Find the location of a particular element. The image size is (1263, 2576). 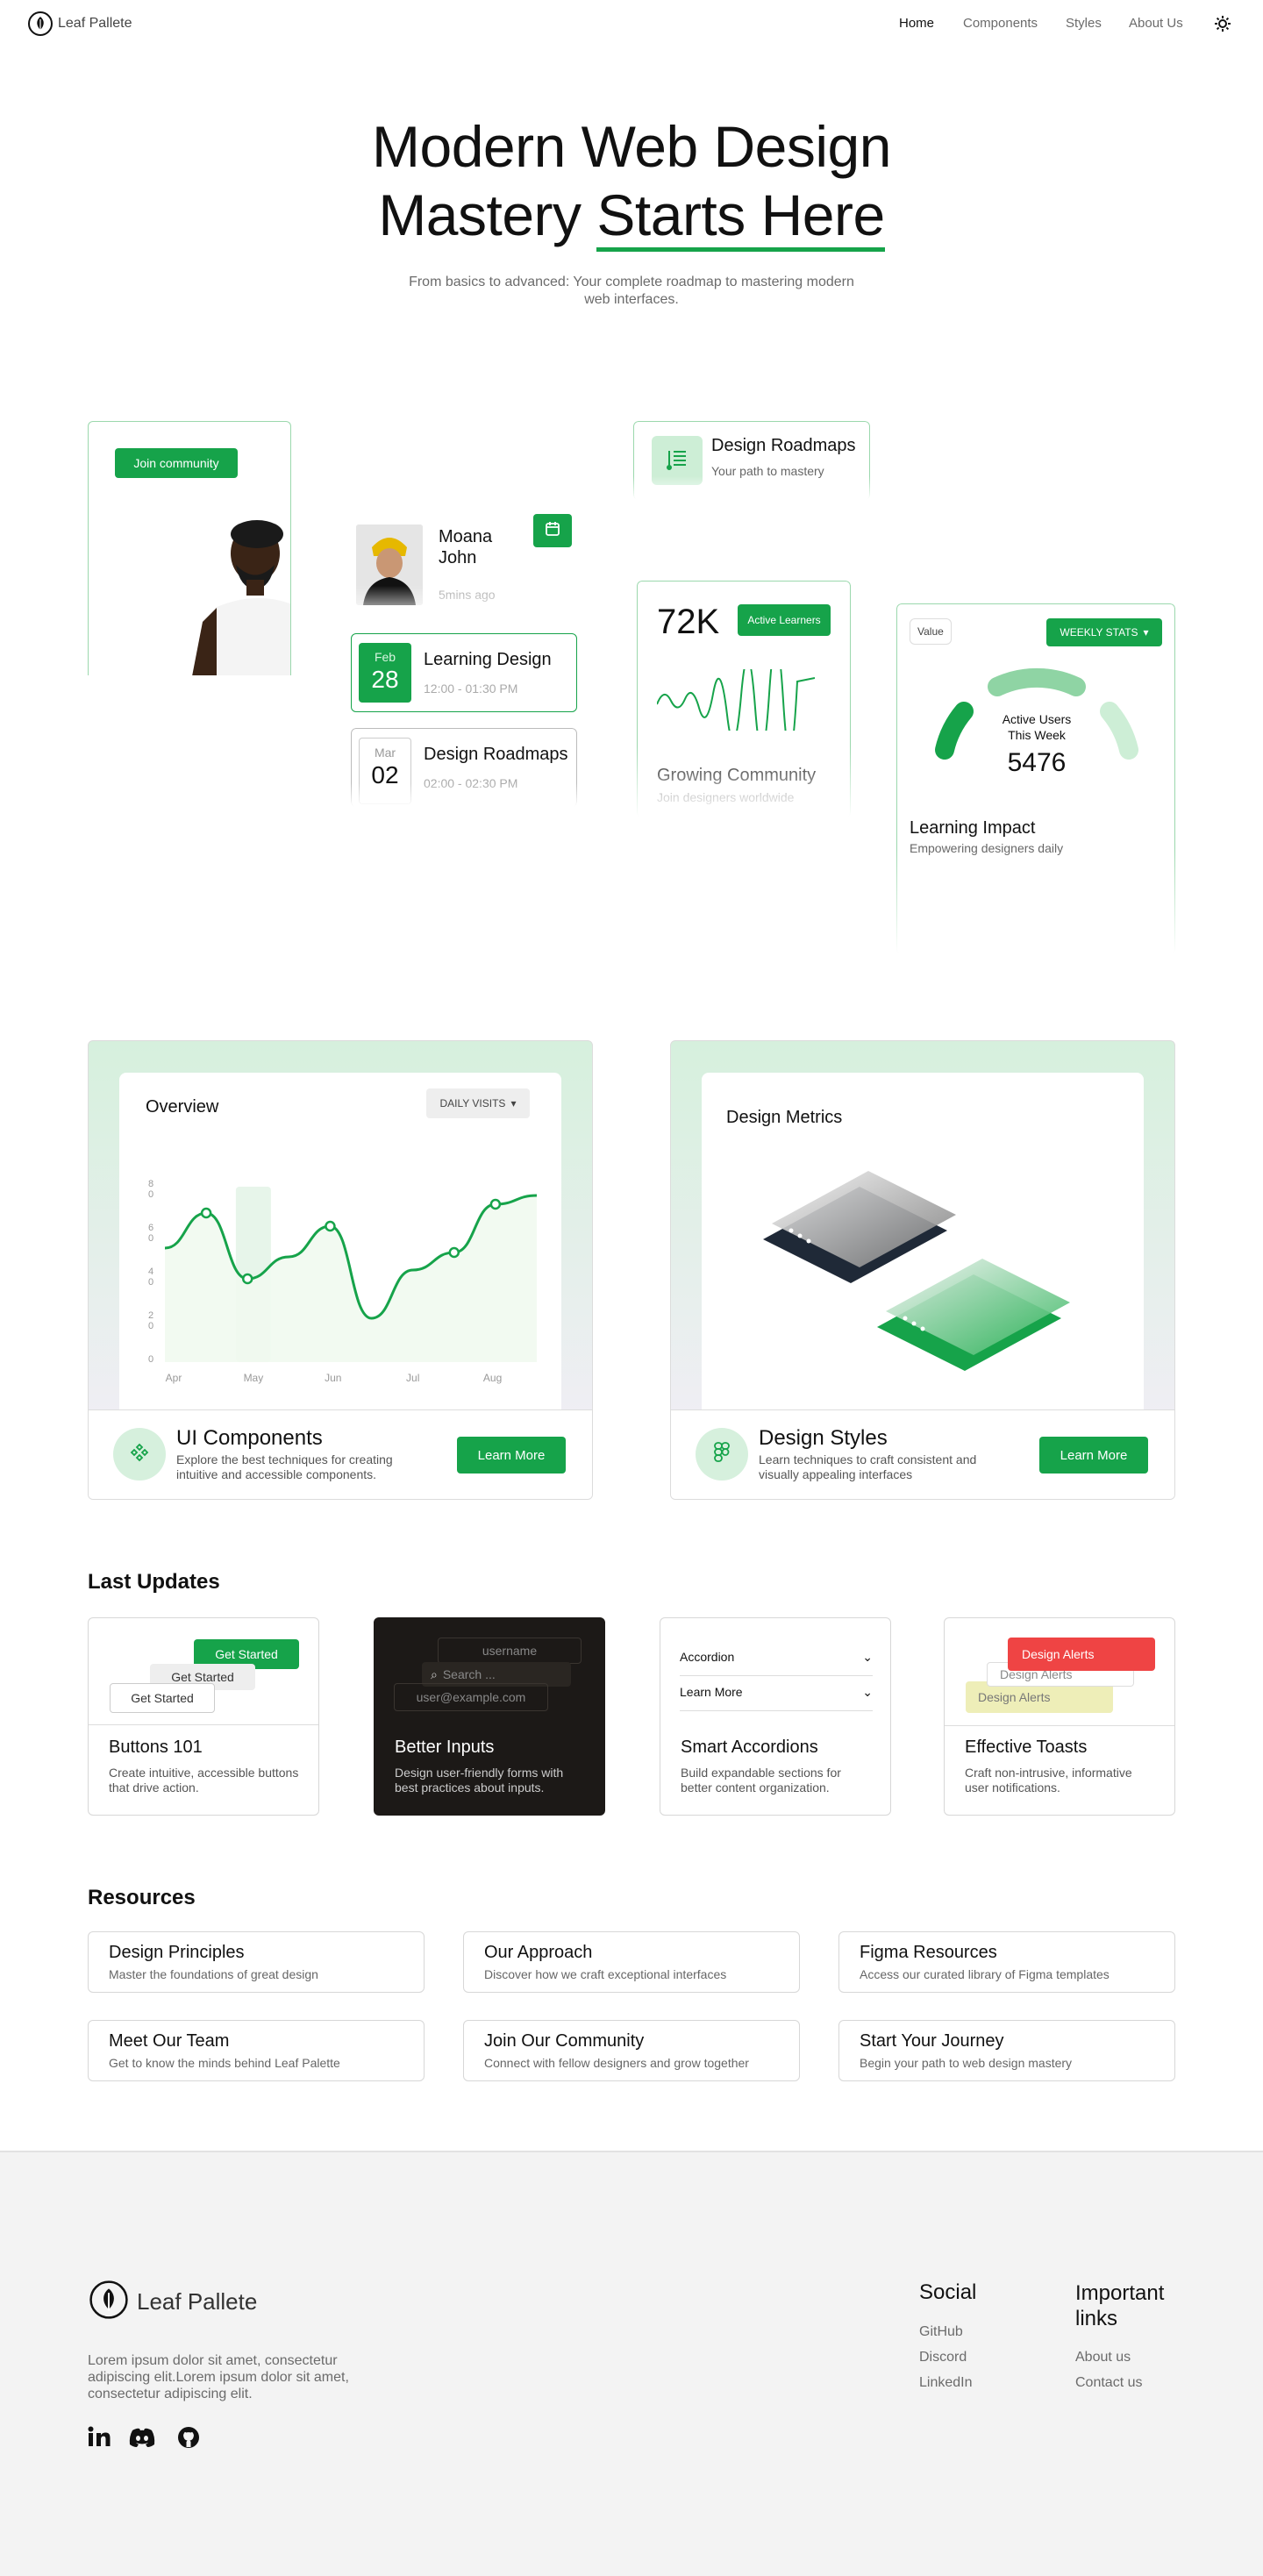

y-tick-label: 20 is located at coordinates (150, 1320).